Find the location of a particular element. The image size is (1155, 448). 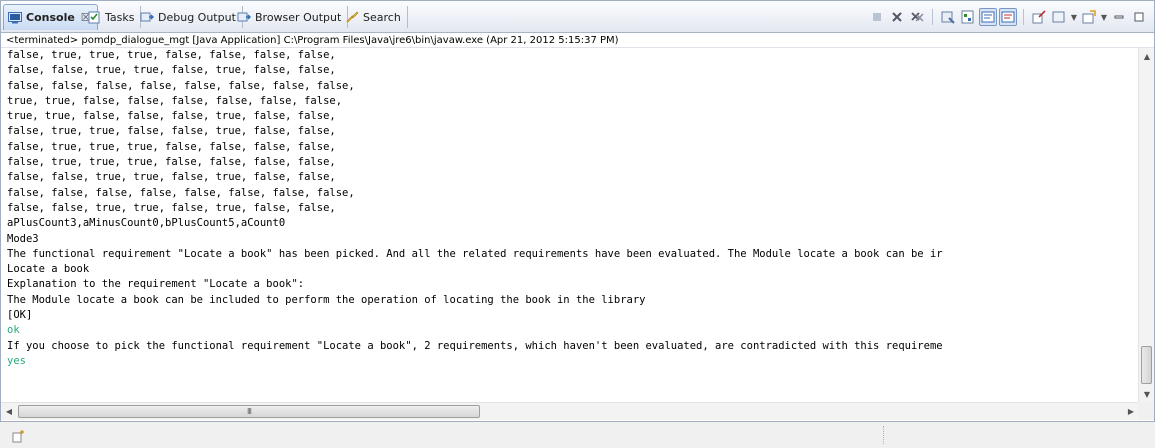

remove-launch-icon is located at coordinates (897, 17).